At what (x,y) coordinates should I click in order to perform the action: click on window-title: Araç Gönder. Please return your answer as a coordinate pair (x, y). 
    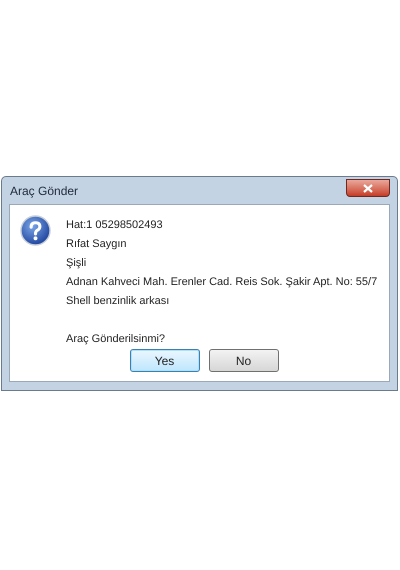
    Looking at the image, I should click on (43, 191).